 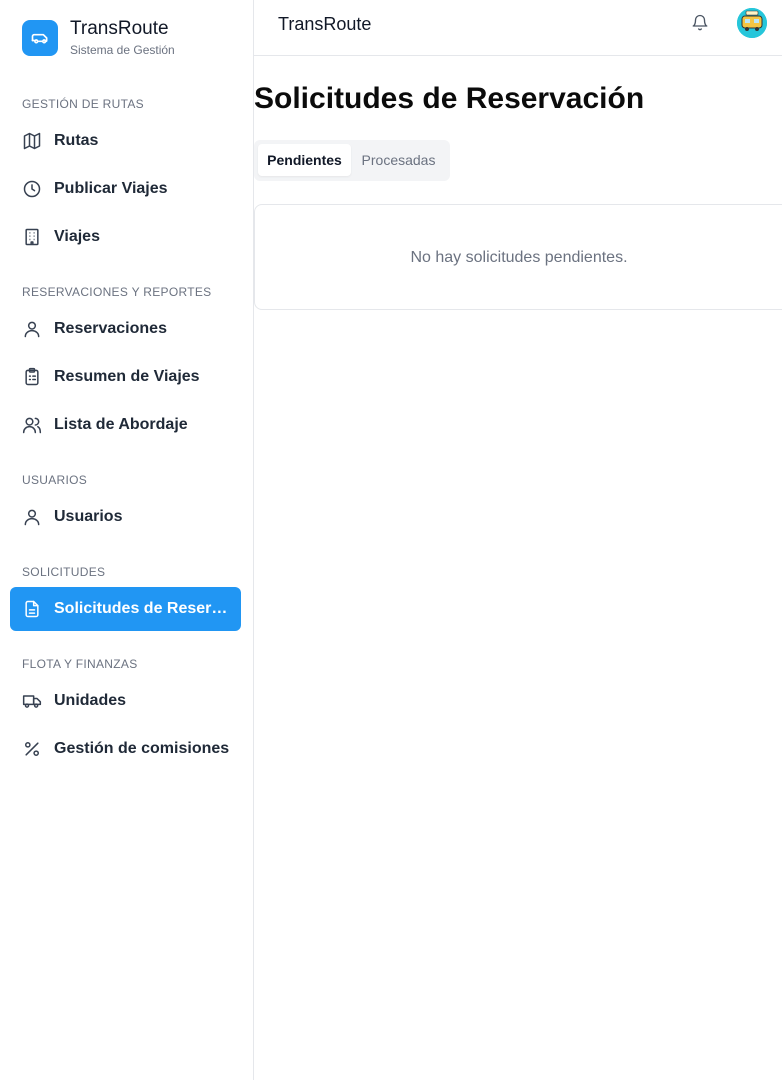 What do you see at coordinates (117, 292) in the screenshot?
I see `section-label-reservaciones-reportes: RESERVACIONES Y REPORTES` at bounding box center [117, 292].